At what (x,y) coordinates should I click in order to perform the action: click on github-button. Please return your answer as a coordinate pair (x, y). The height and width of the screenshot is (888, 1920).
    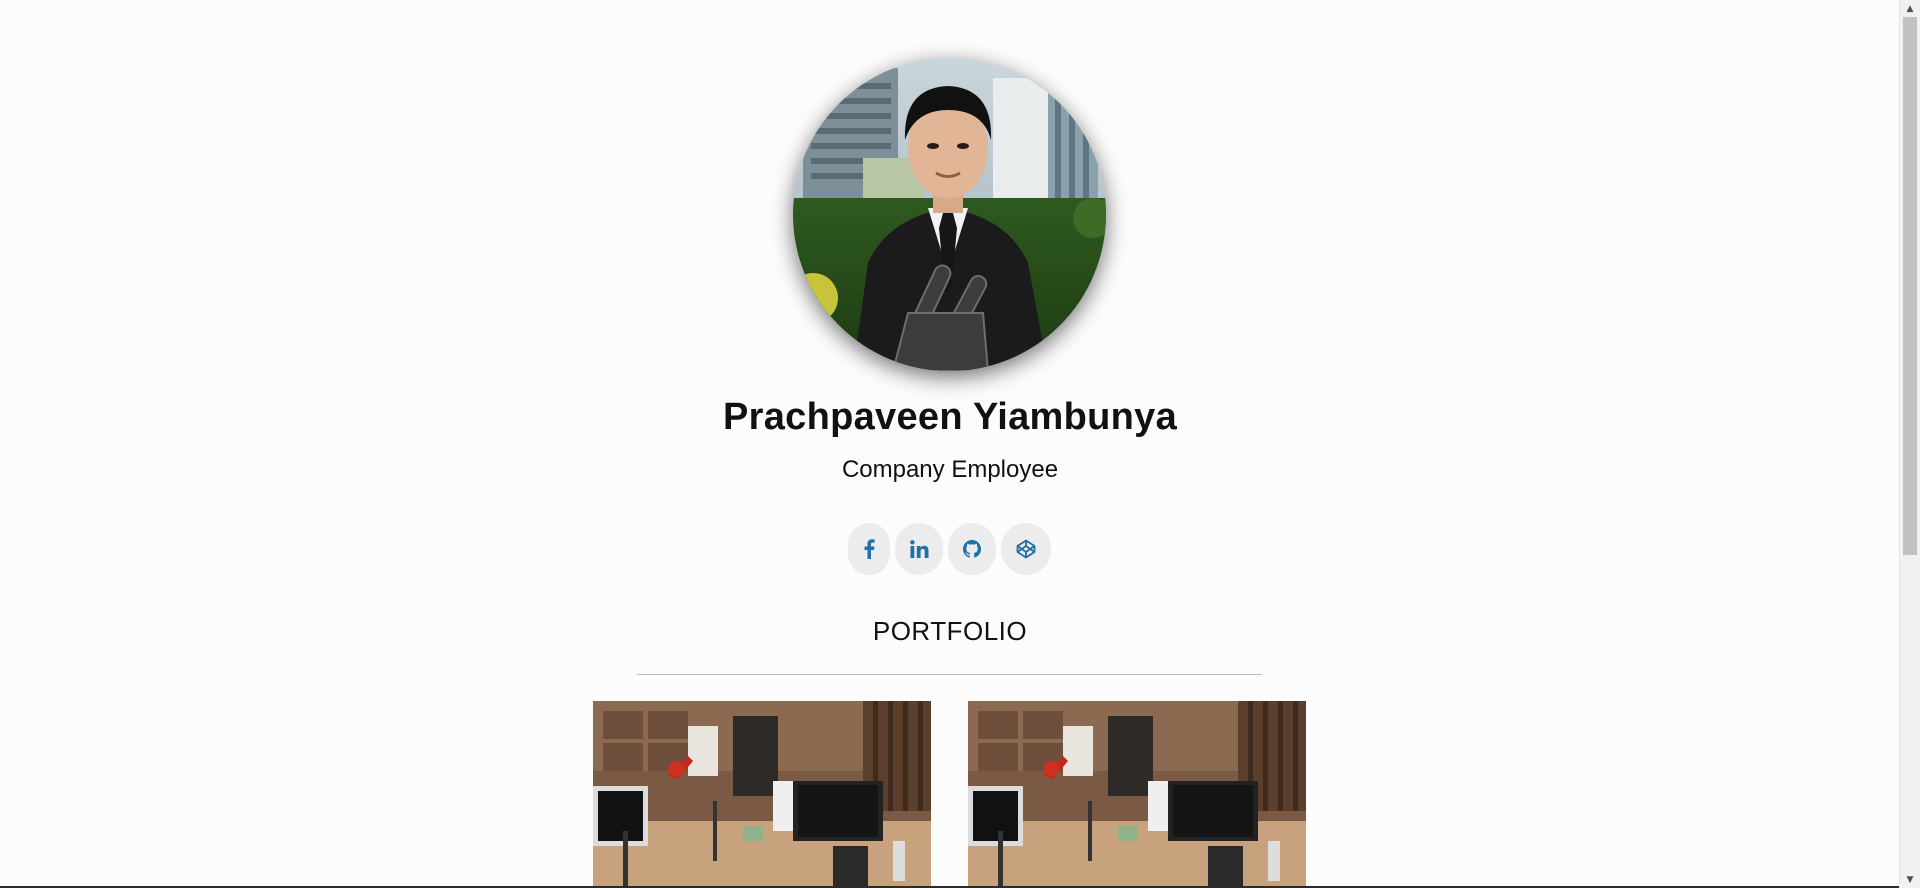
    Looking at the image, I should click on (972, 549).